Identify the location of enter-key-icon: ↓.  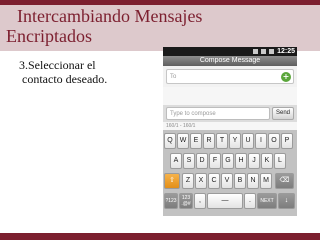
(286, 201).